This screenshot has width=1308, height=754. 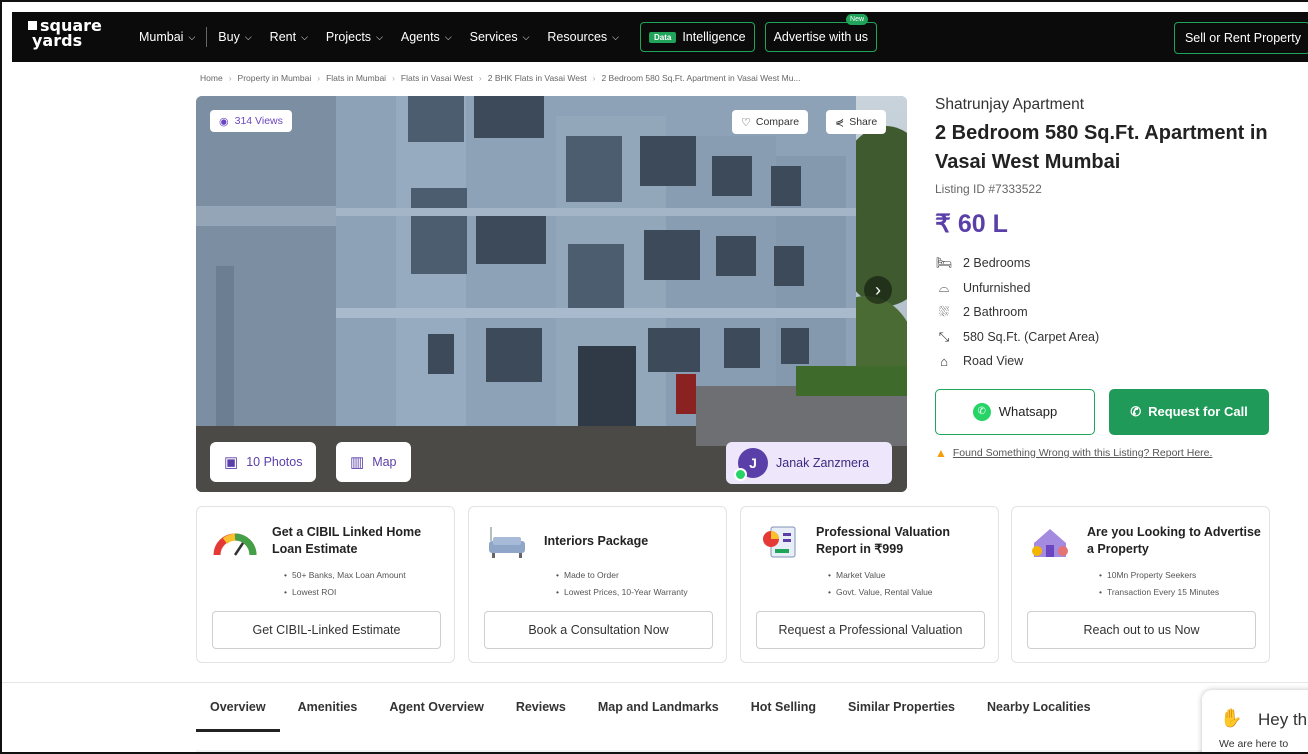 What do you see at coordinates (997, 287) in the screenshot?
I see `feature-label: Unfurnished` at bounding box center [997, 287].